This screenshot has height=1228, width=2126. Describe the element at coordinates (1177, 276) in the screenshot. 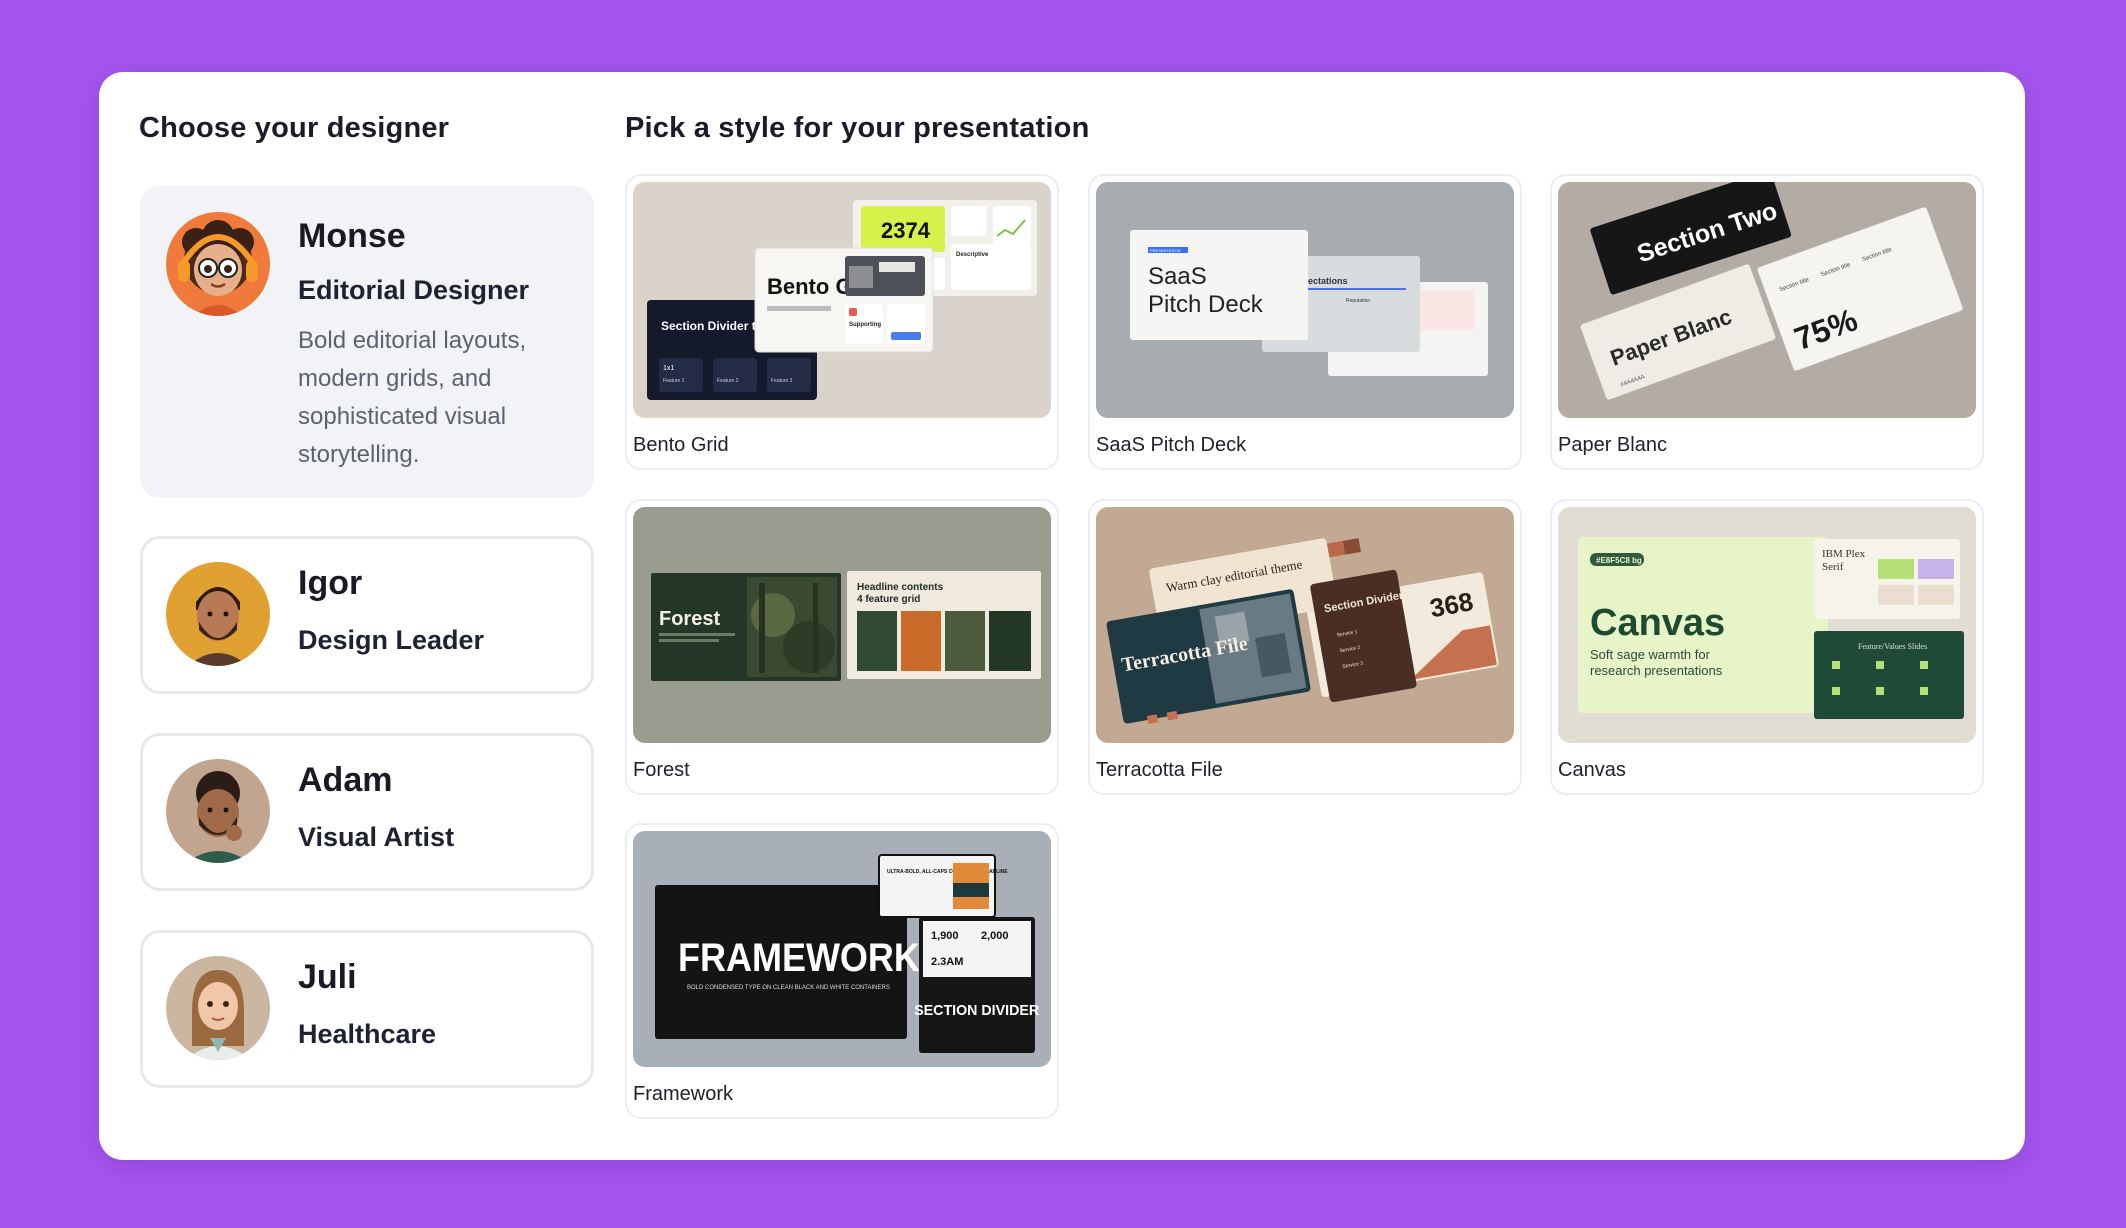

I see `thumb-text: SaaS` at that location.